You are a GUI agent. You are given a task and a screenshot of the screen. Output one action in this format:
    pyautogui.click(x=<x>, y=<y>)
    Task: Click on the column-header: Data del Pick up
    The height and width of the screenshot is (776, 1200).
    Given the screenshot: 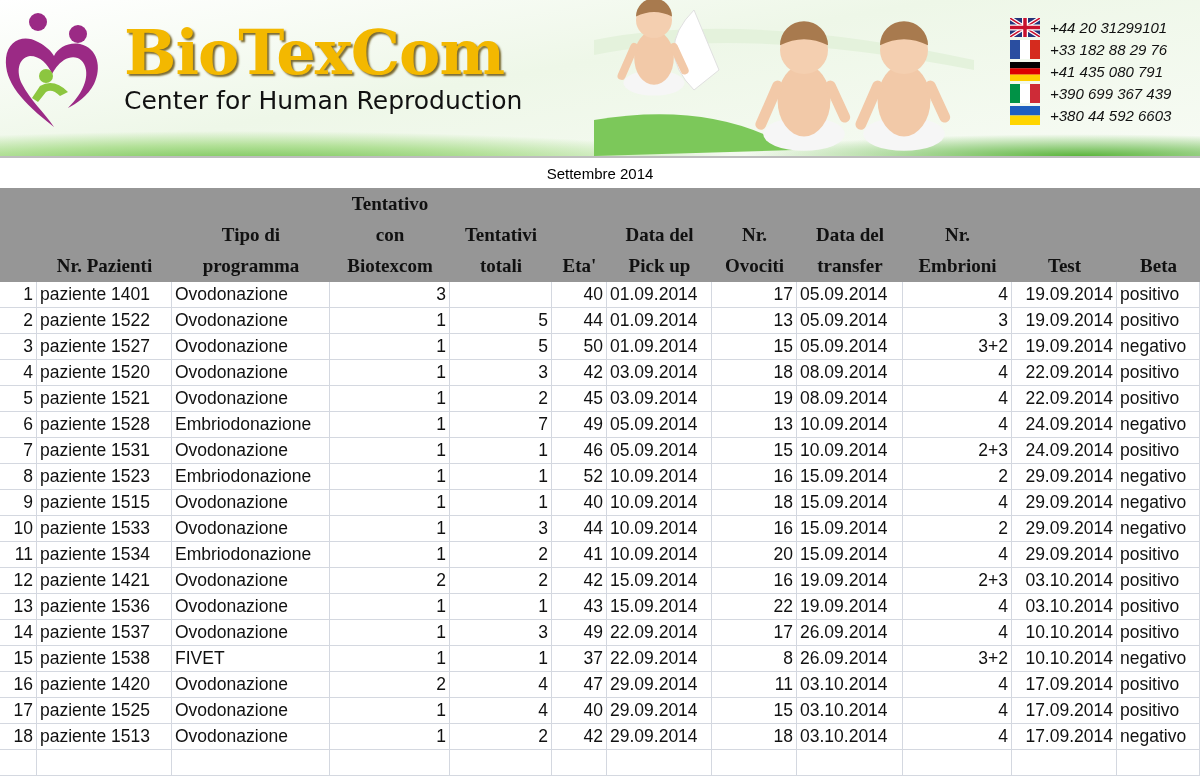 What is the action you would take?
    pyautogui.click(x=659, y=235)
    